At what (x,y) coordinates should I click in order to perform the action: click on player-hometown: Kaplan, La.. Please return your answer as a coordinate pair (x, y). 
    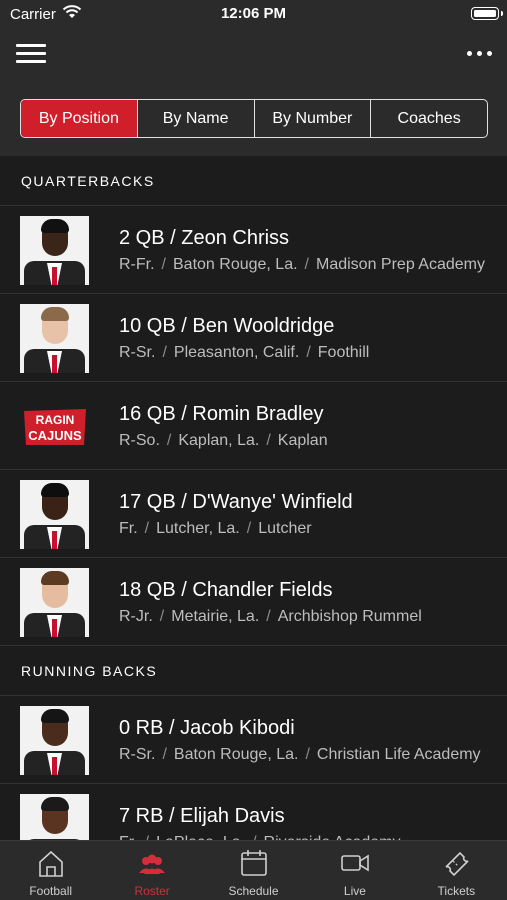
    Looking at the image, I should click on (219, 440).